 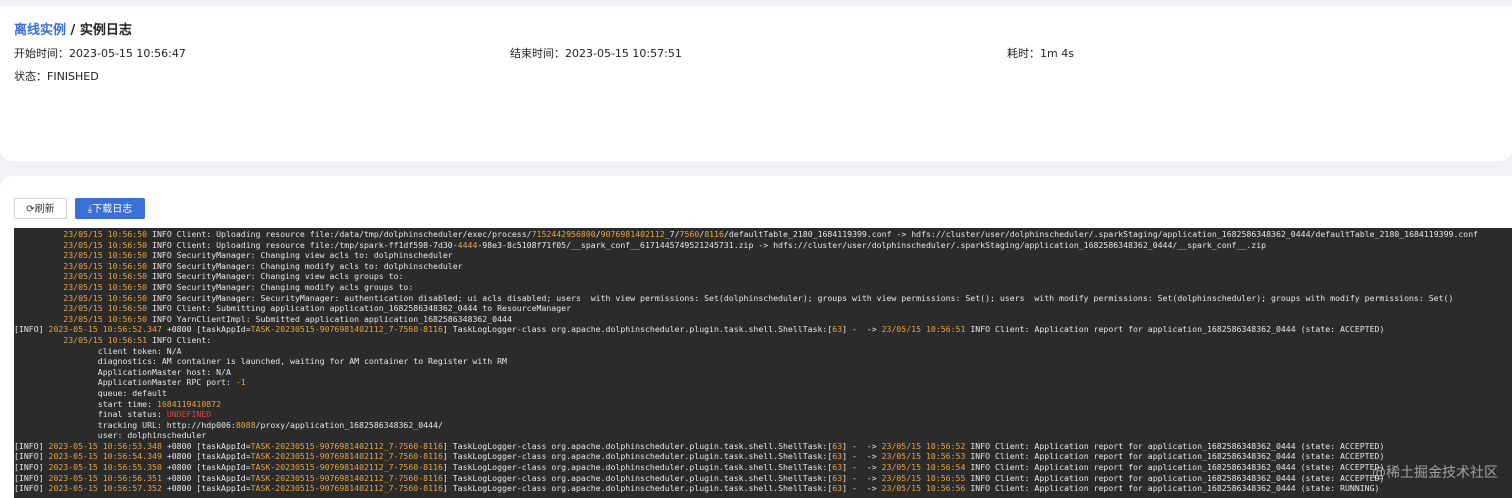 What do you see at coordinates (40, 30) in the screenshot?
I see `breadcrumb-parent-link: 离线实例` at bounding box center [40, 30].